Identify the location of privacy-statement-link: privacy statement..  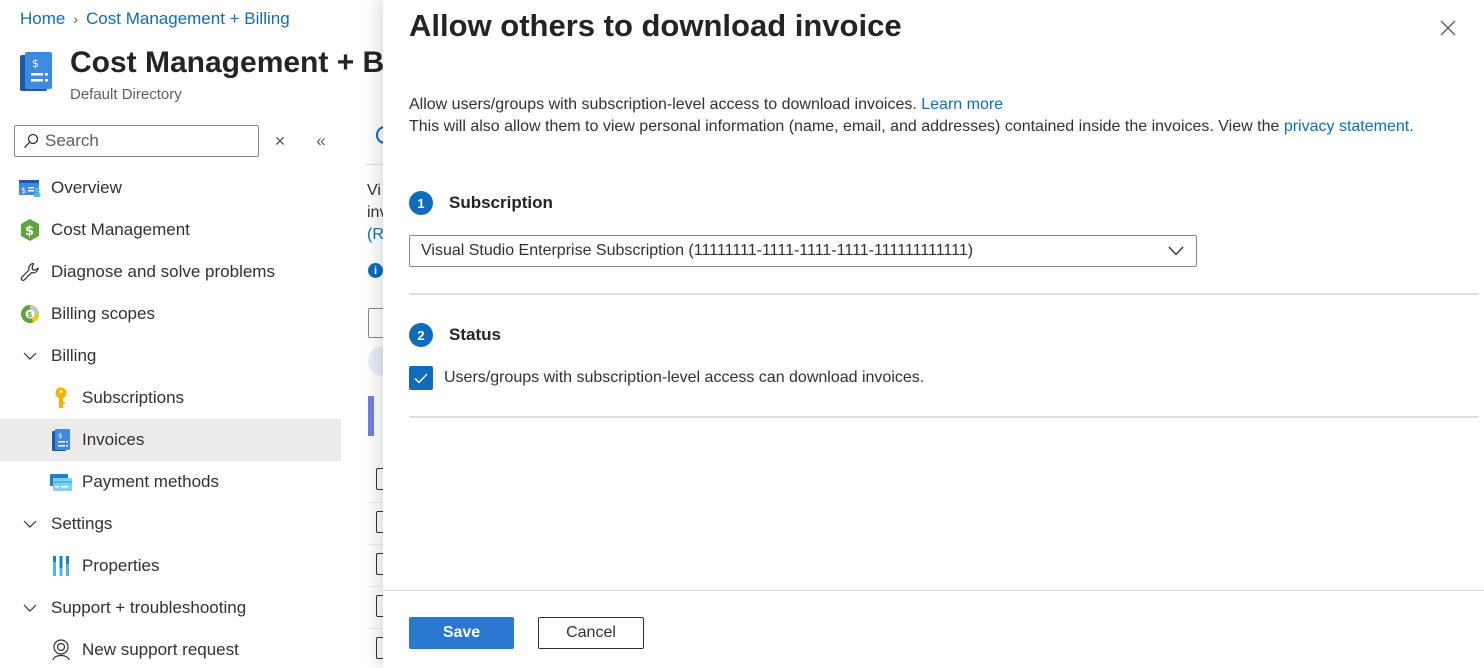
(1349, 126).